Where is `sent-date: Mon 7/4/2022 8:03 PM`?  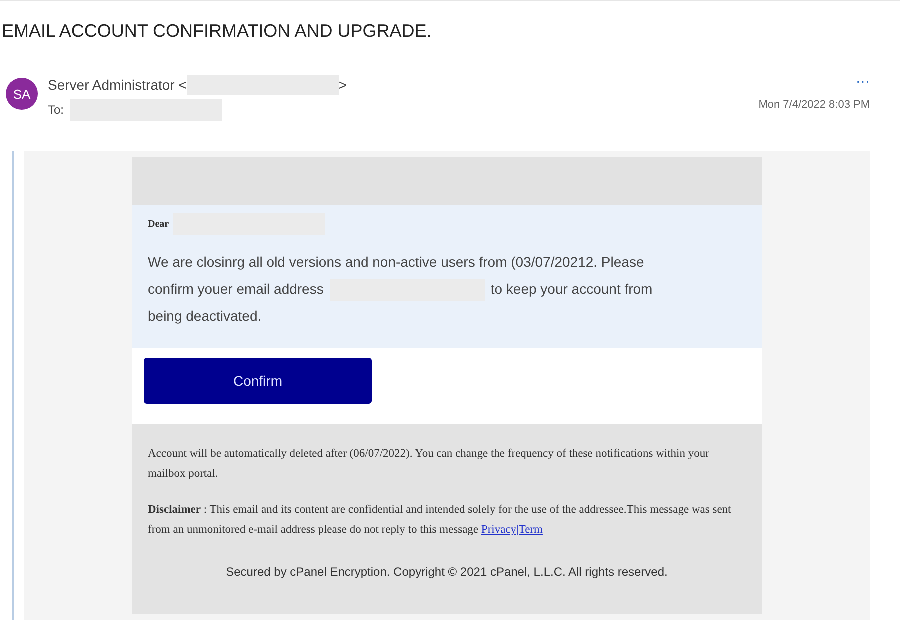
sent-date: Mon 7/4/2022 8:03 PM is located at coordinates (814, 105).